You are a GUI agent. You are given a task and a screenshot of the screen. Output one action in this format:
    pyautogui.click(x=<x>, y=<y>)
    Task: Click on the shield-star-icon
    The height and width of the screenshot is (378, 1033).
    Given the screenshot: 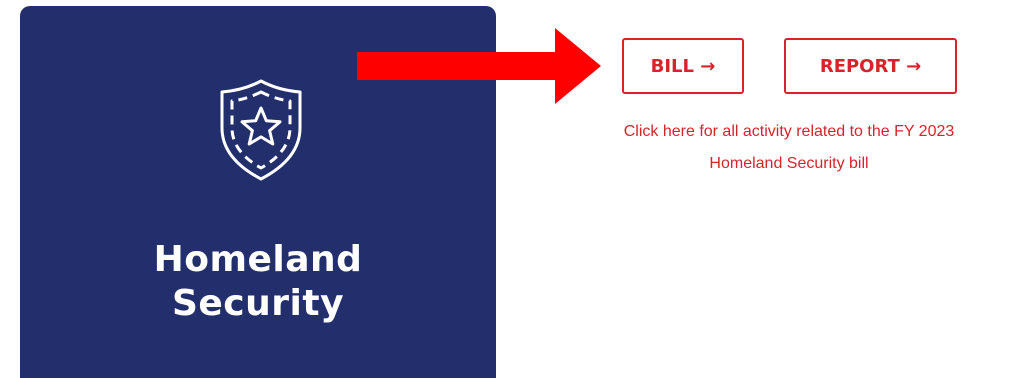 What is the action you would take?
    pyautogui.click(x=261, y=130)
    